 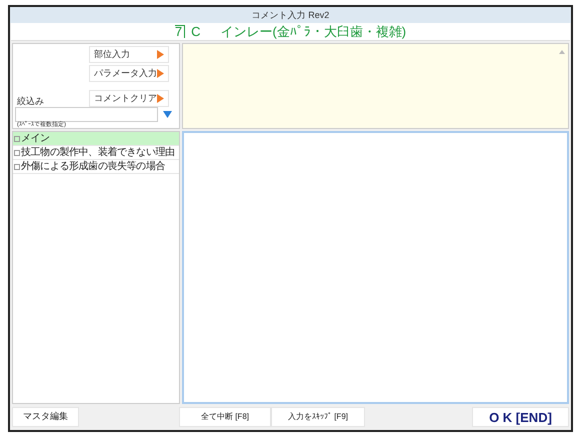 What do you see at coordinates (180, 31) in the screenshot?
I see `tooth-number: 7` at bounding box center [180, 31].